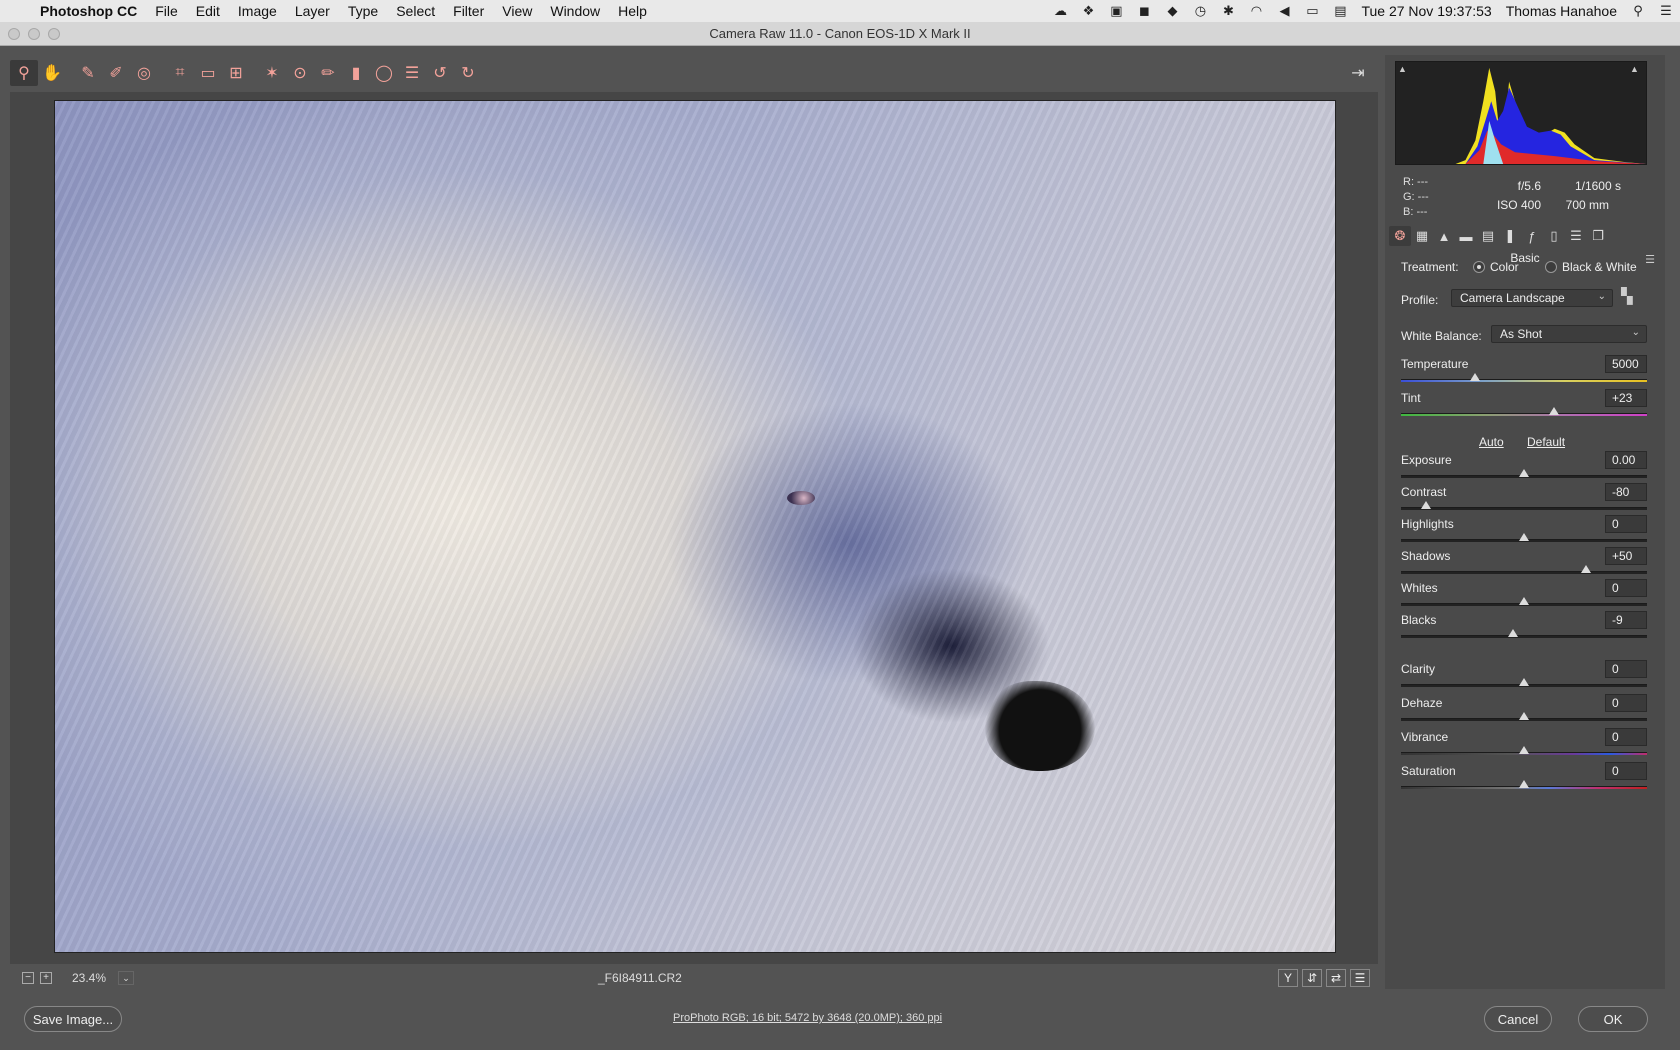 The image size is (1680, 1050). Describe the element at coordinates (1524, 676) in the screenshot. I see `clarity-slider: Clarity 0` at that location.